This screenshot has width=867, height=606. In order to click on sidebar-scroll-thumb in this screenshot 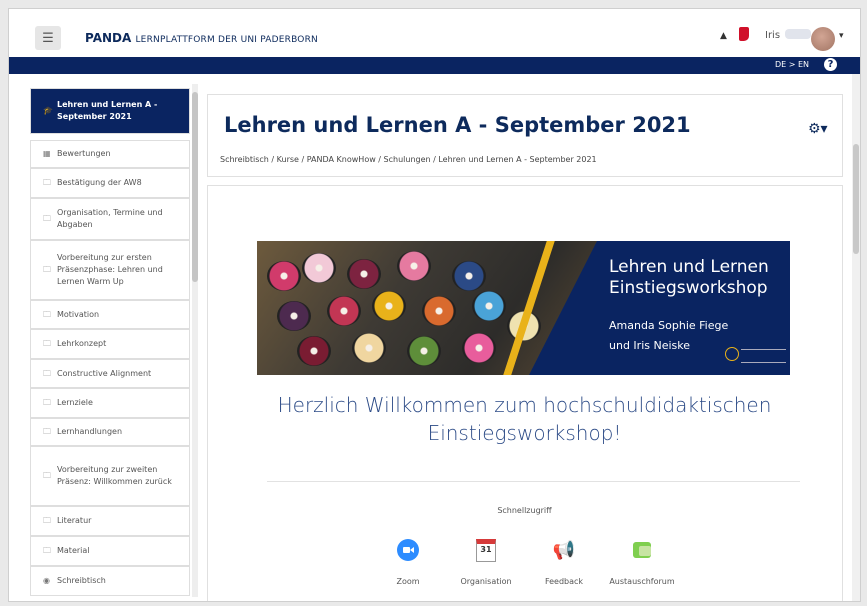, I will do `click(195, 187)`.